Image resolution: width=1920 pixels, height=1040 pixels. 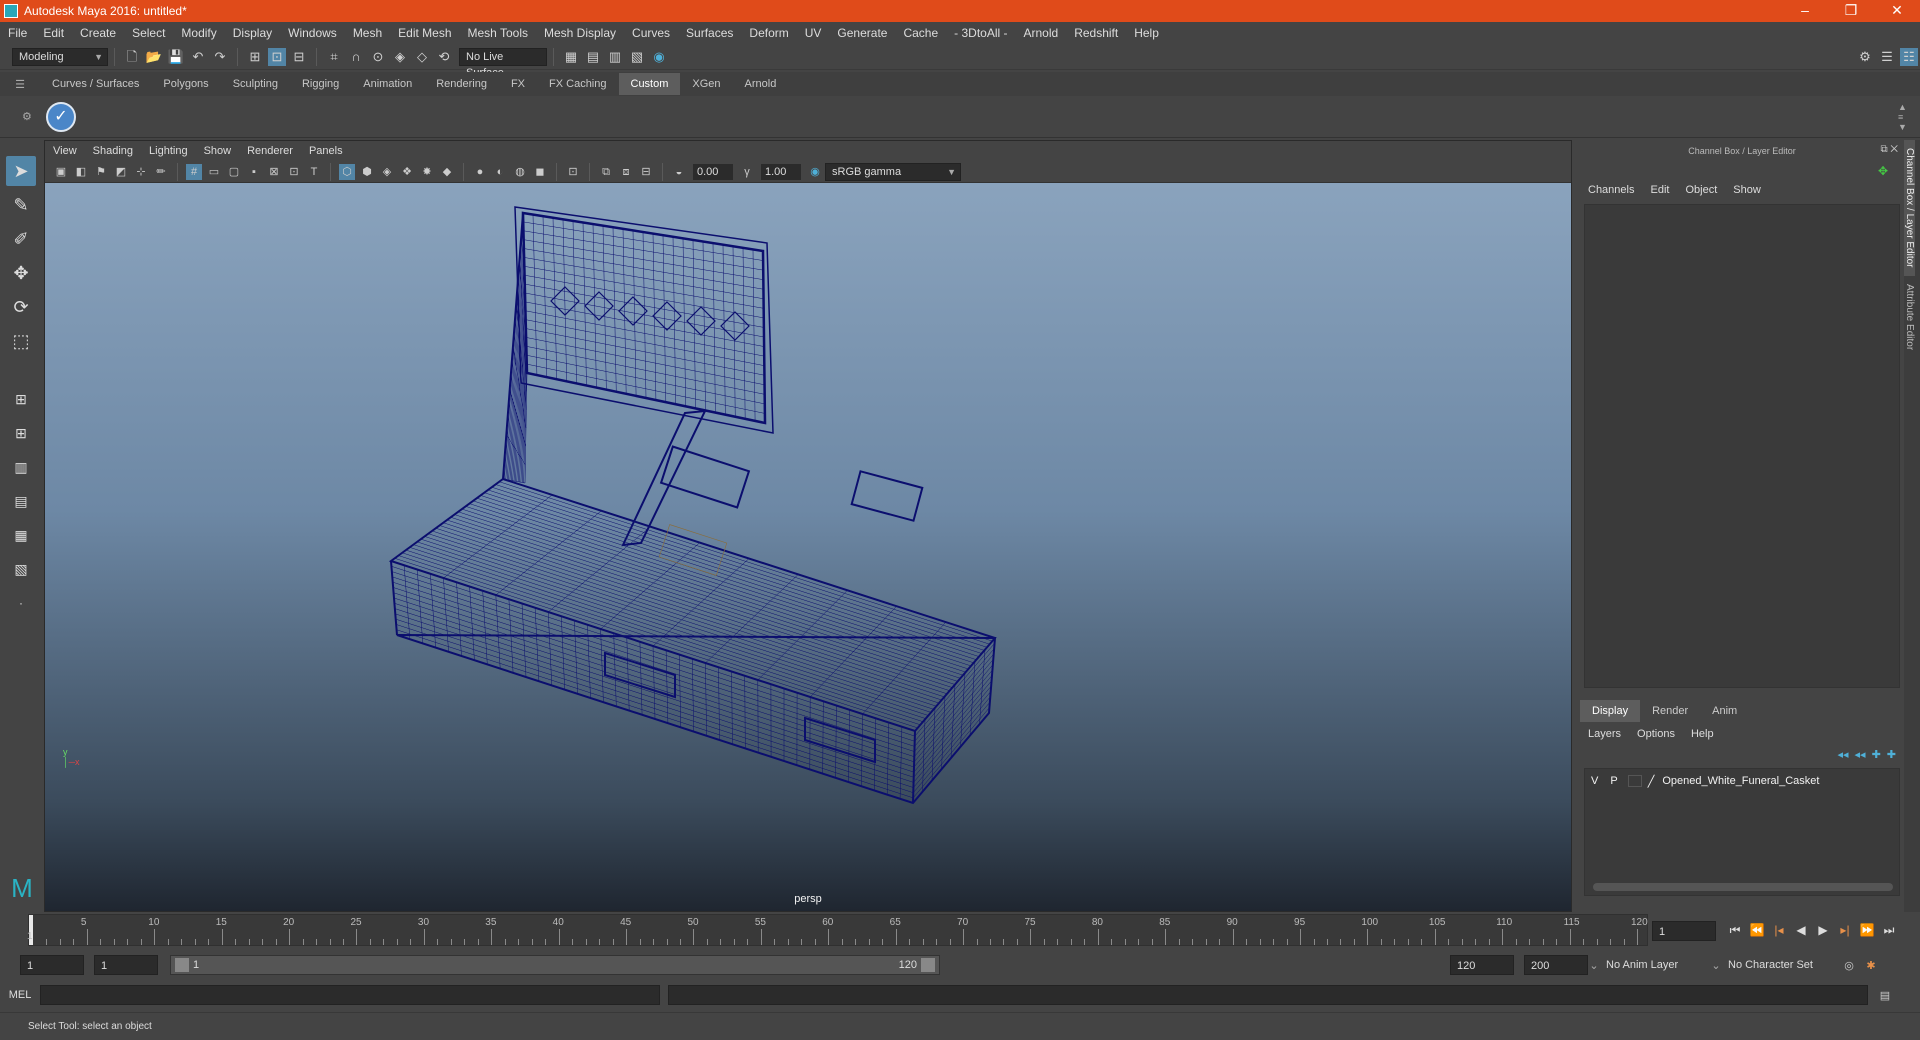 I want to click on attribute-editor-icon: ☰, so click(x=1887, y=57).